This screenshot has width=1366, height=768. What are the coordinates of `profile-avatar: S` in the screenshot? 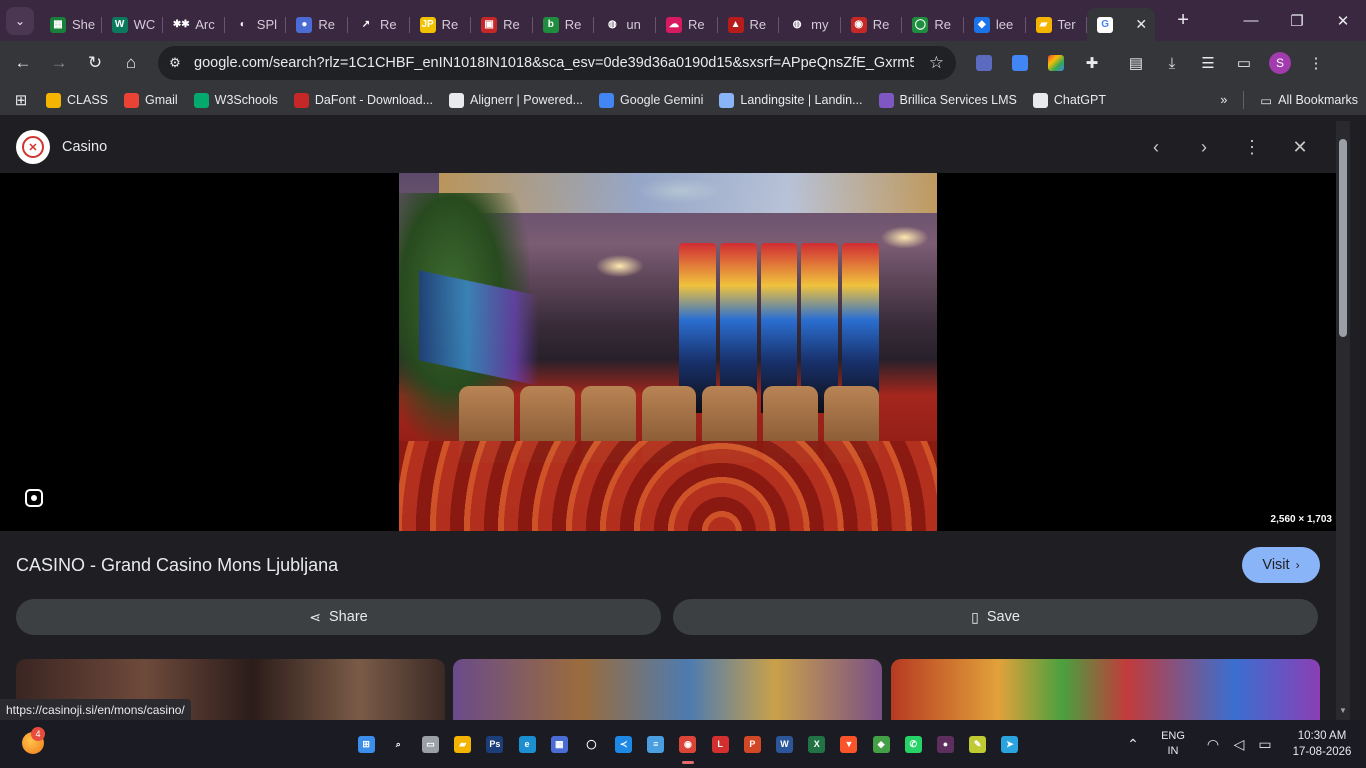 It's located at (1280, 63).